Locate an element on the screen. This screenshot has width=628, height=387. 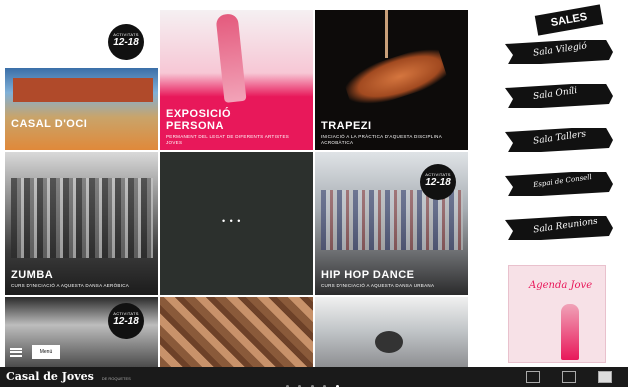
casal-building is located at coordinates (83, 90).